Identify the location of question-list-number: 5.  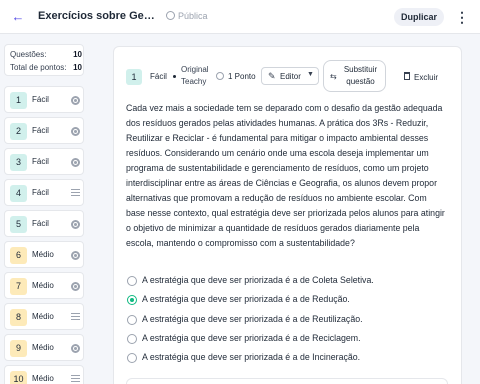
(18, 224).